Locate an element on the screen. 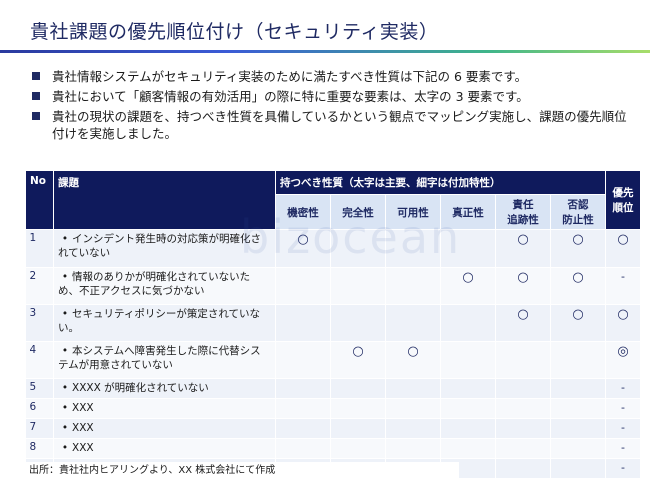  row-task-text: XXXX が明確化されていない is located at coordinates (140, 388).